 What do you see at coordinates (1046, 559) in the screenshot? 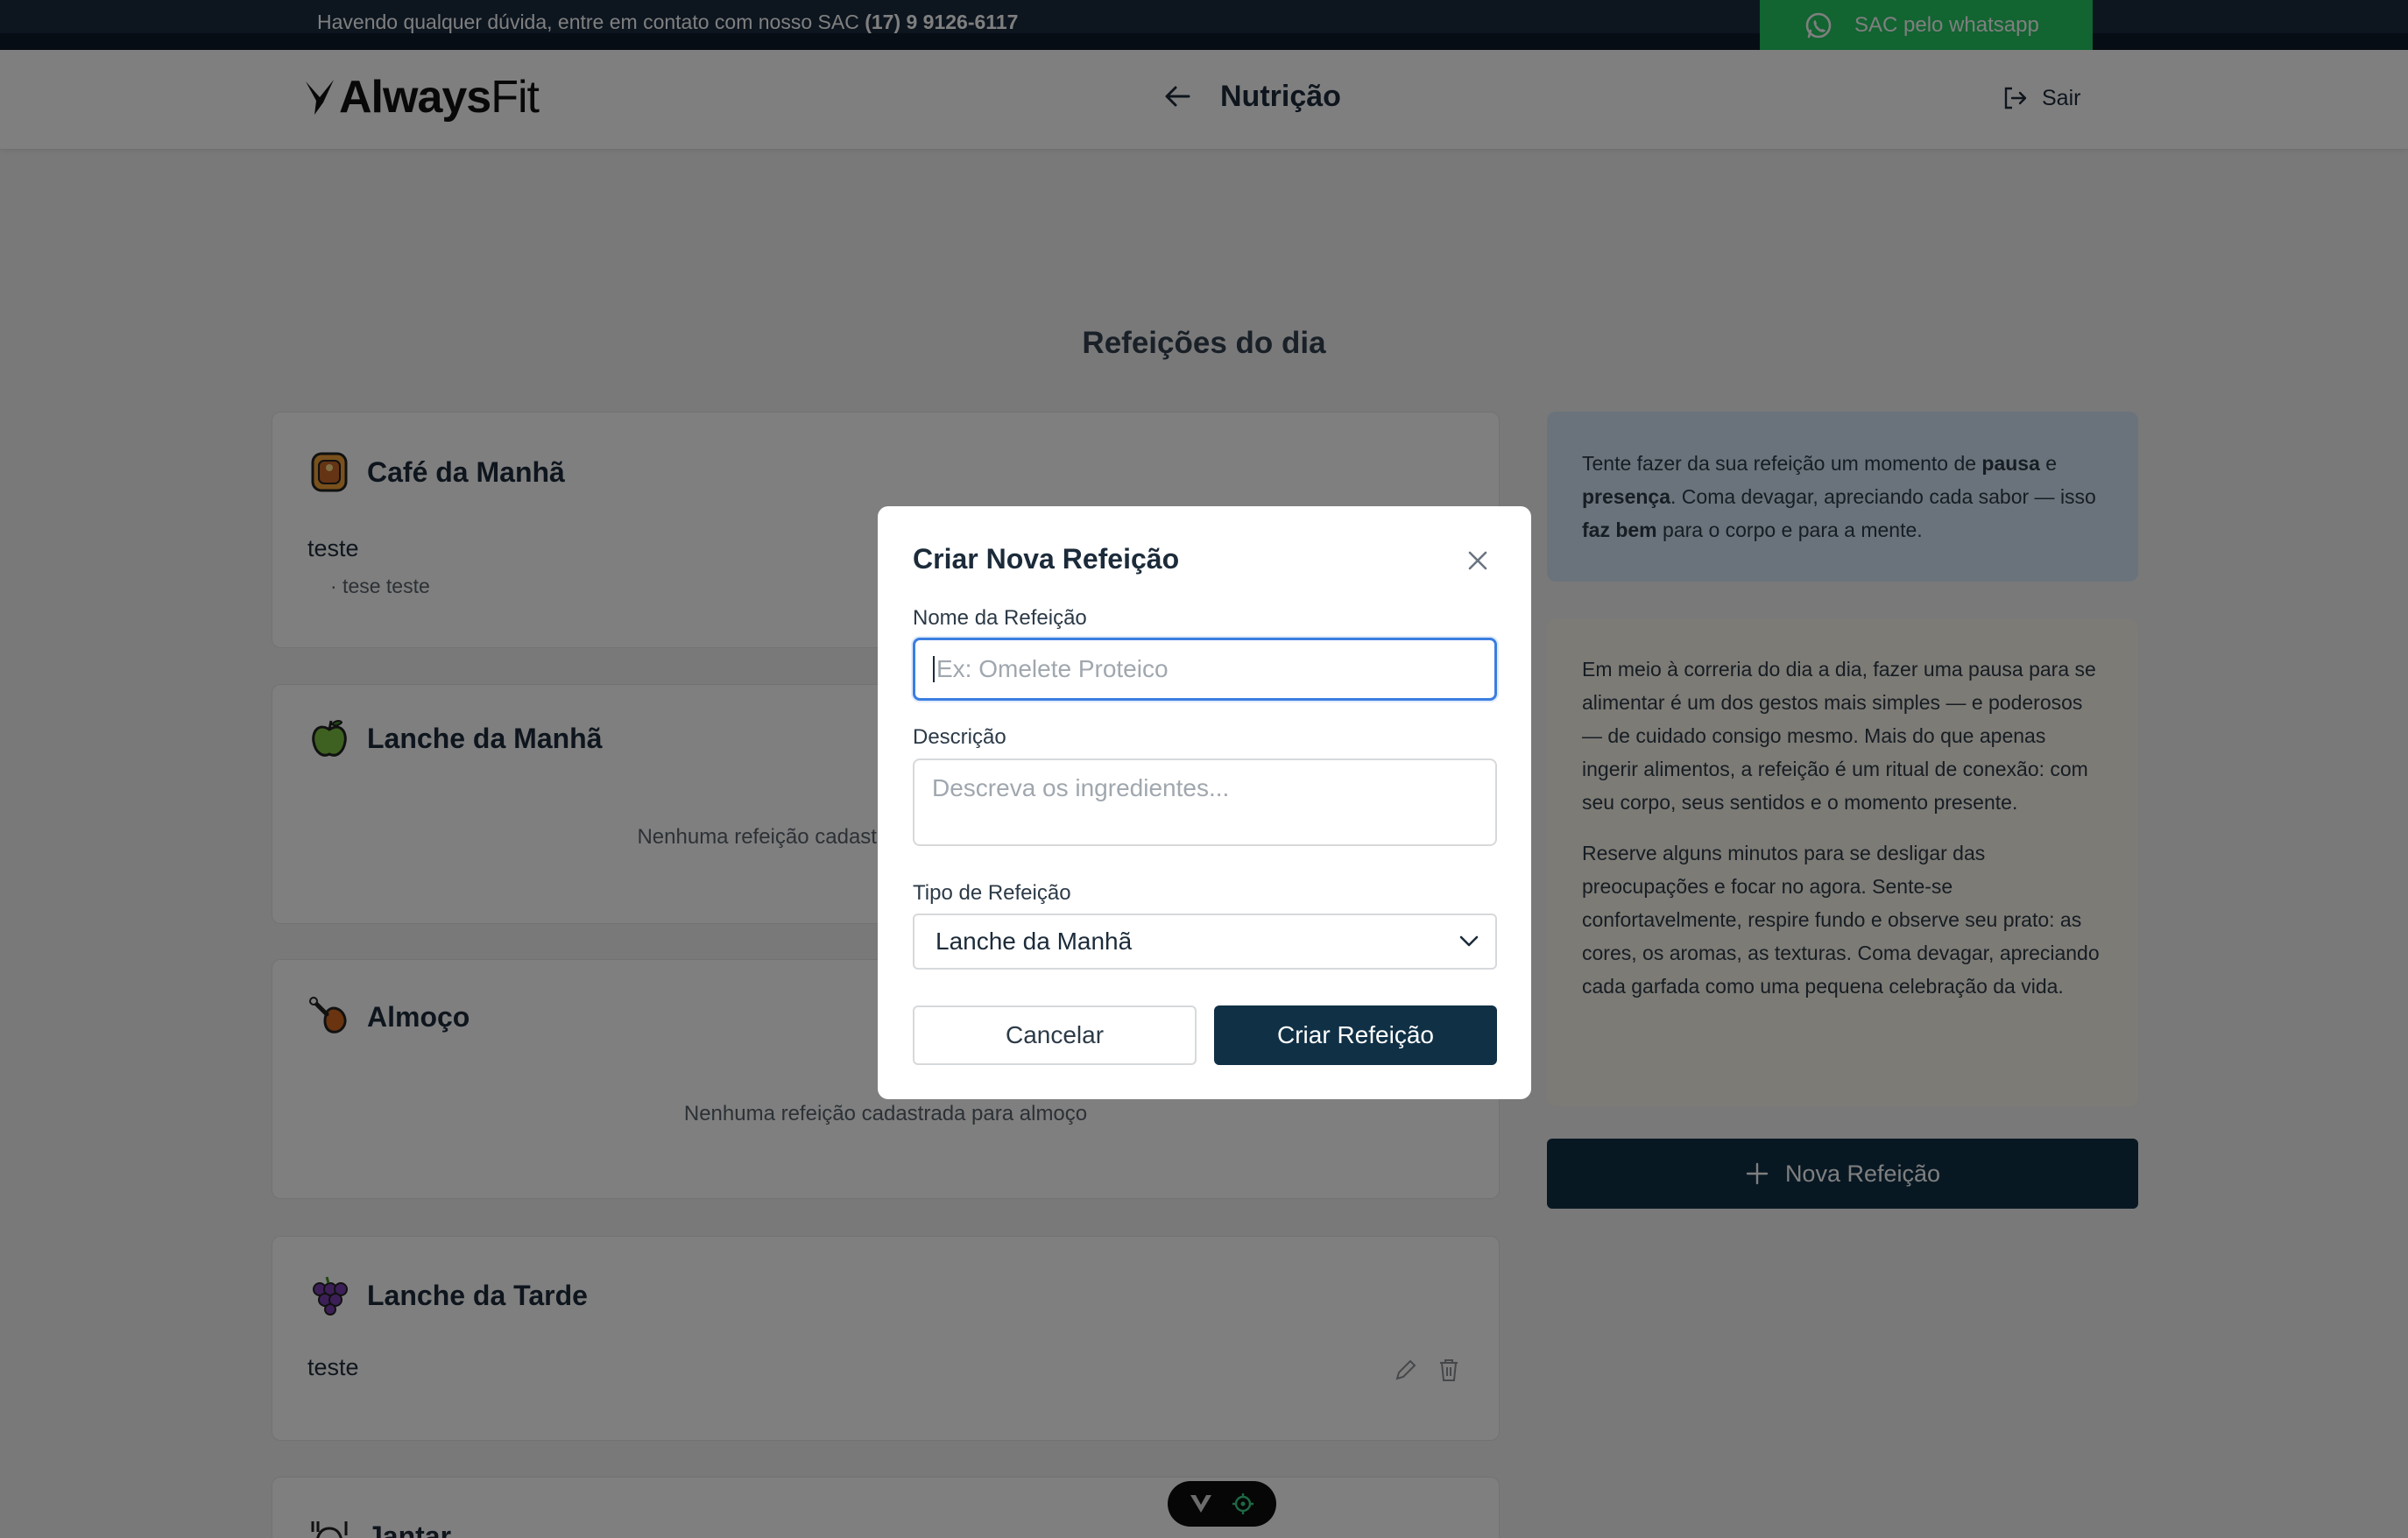
I see `modal-title: Criar Nova Refeição` at bounding box center [1046, 559].